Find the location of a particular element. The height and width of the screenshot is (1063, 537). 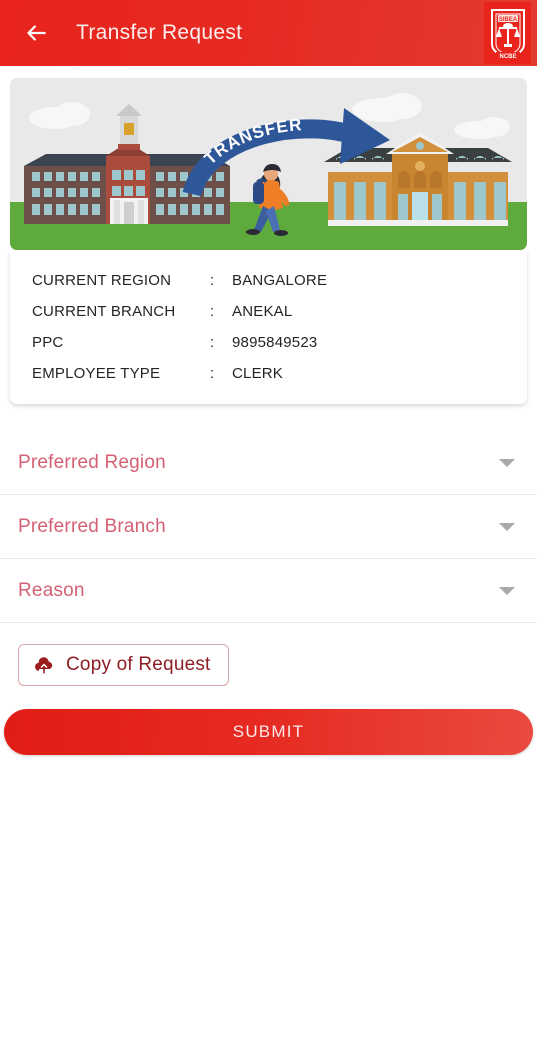

back-button is located at coordinates (36, 33).